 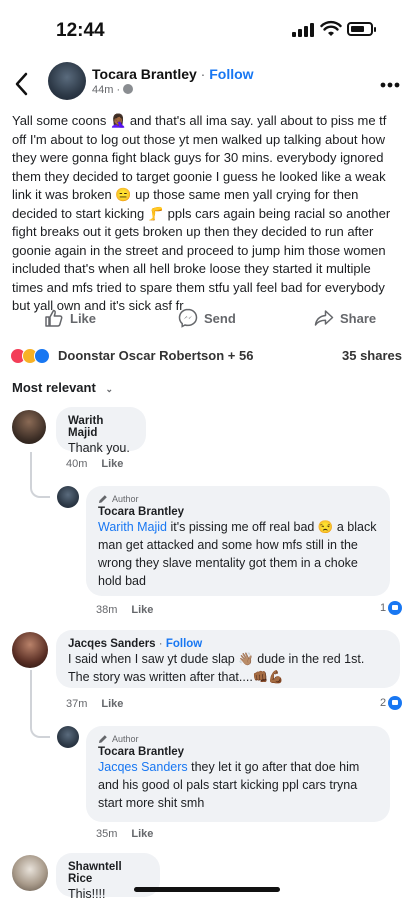 What do you see at coordinates (383, 608) in the screenshot?
I see `reply-like-number: 1` at bounding box center [383, 608].